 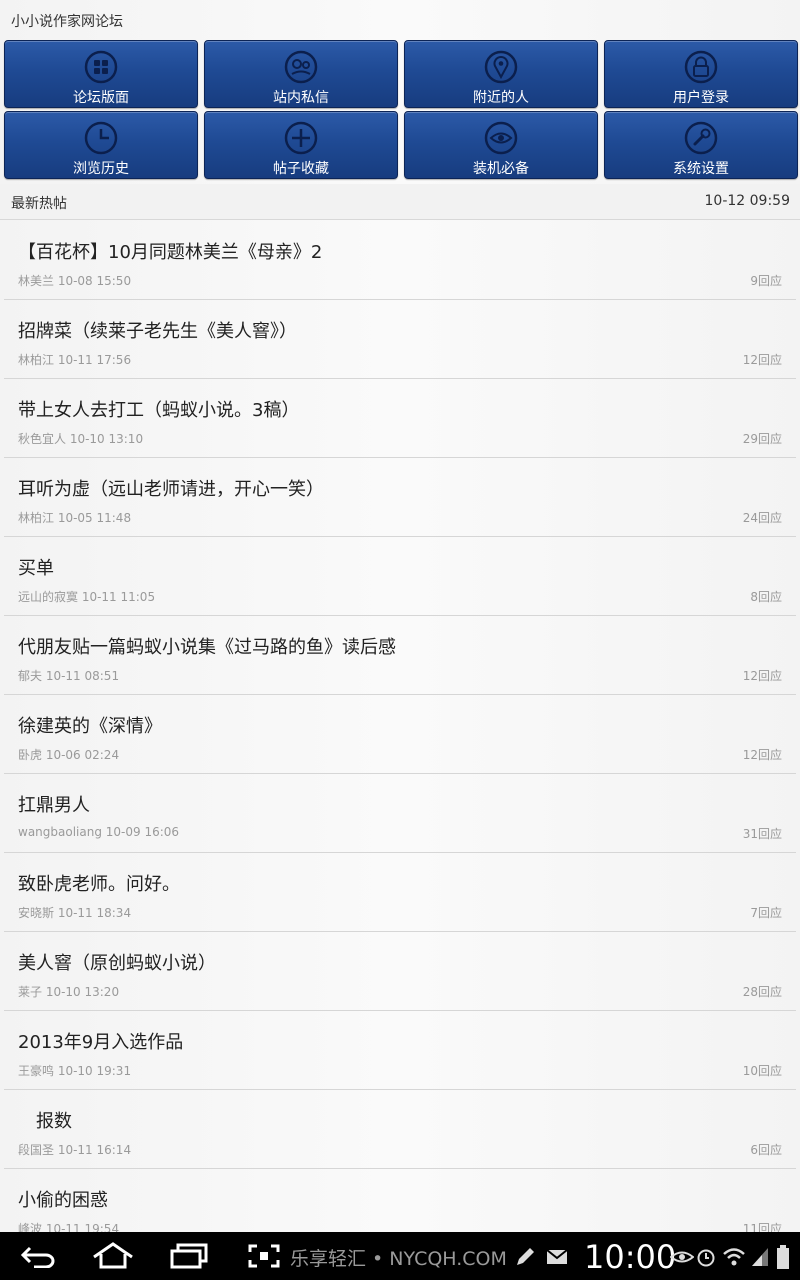 I want to click on post-title: 2013年9月入选作品, so click(x=101, y=1042).